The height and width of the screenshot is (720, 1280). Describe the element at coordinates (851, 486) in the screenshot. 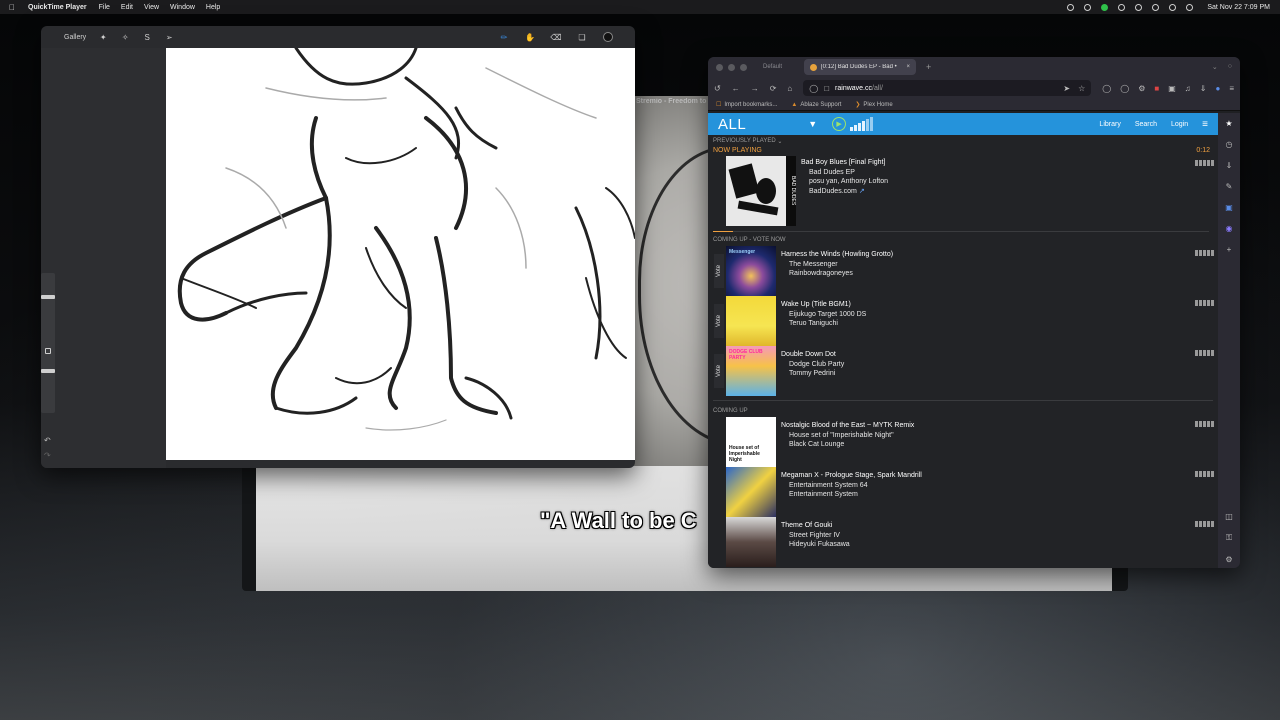

I see `song-album: Entertainment System 64` at that location.